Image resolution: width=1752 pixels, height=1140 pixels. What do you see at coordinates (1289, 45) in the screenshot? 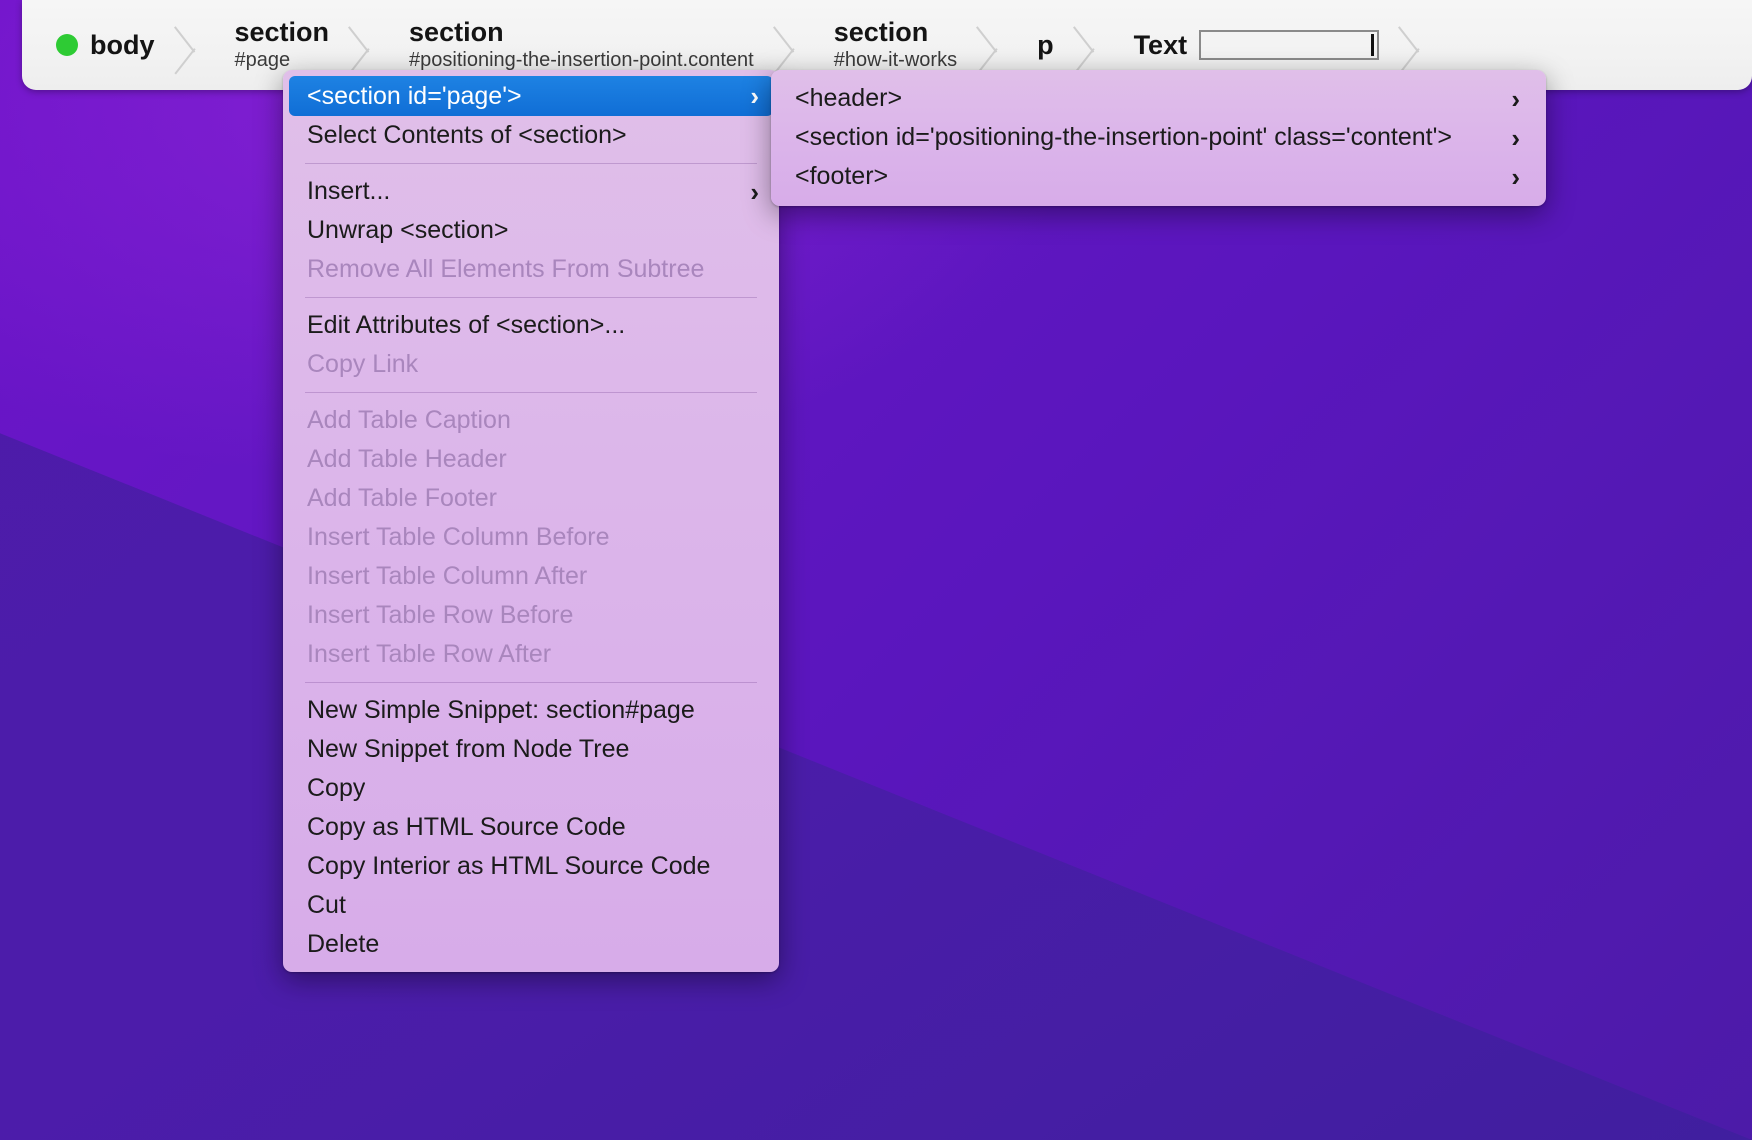
I see `text-input` at bounding box center [1289, 45].